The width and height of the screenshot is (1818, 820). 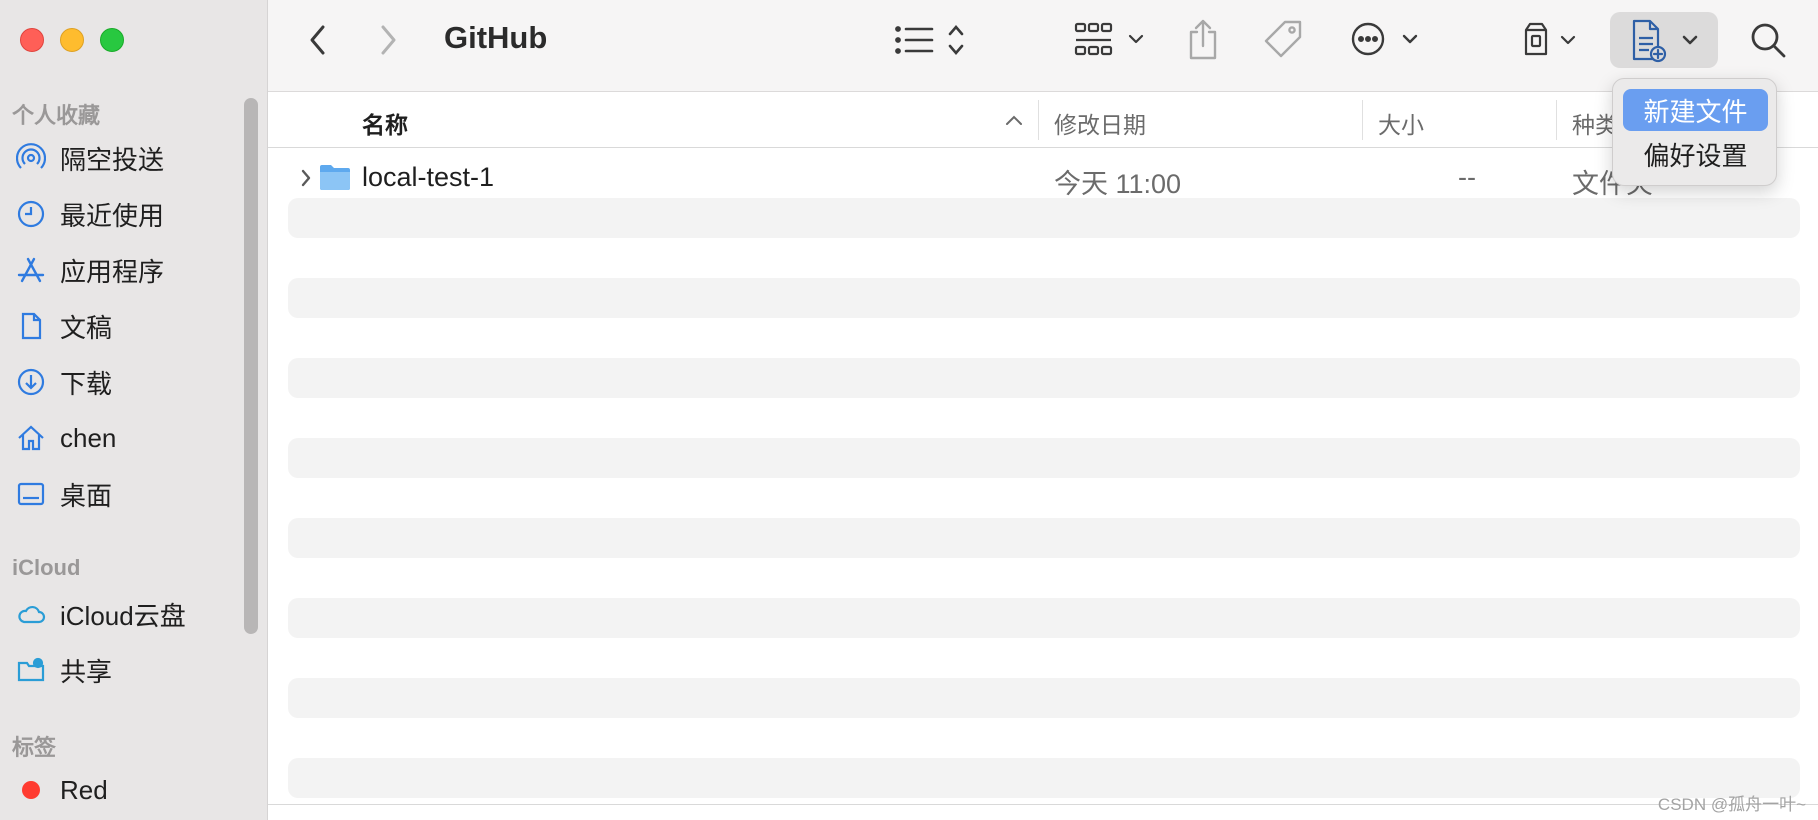 I want to click on more-actions-button, so click(x=1387, y=39).